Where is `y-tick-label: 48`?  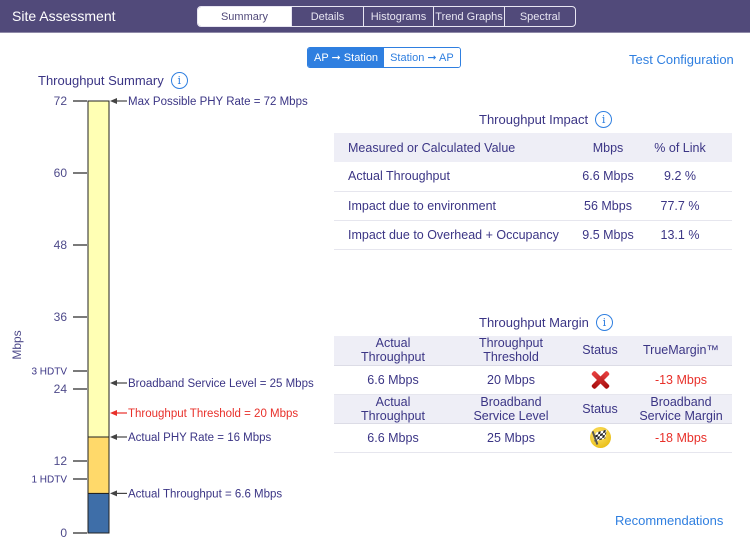
y-tick-label: 48 is located at coordinates (61, 245).